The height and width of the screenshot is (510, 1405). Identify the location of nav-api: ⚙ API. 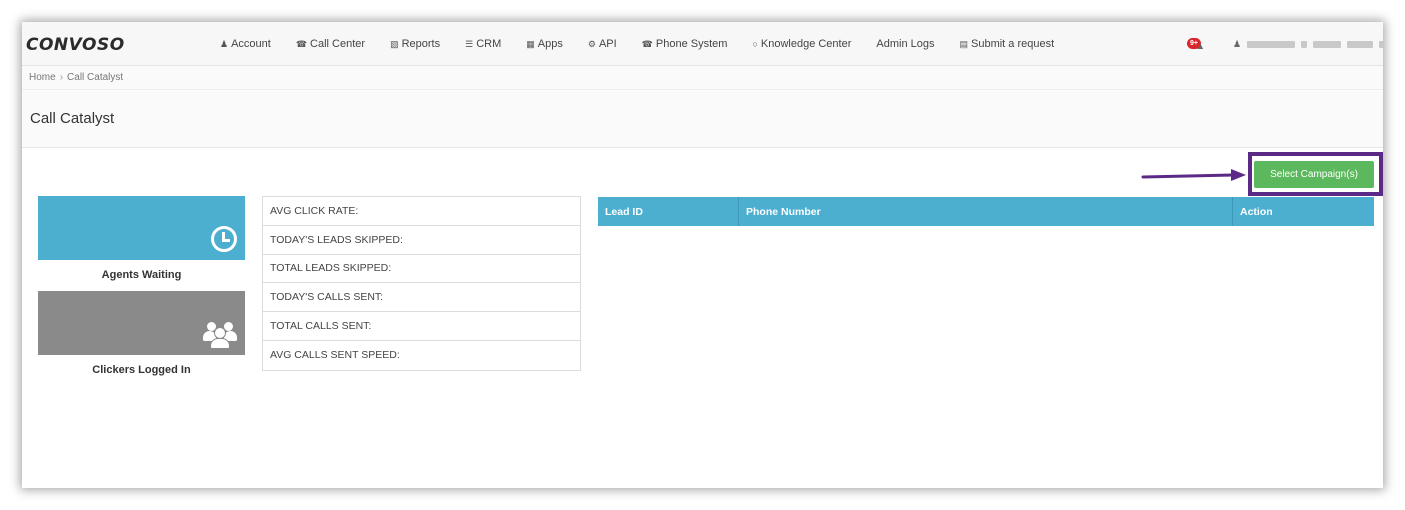
(602, 44).